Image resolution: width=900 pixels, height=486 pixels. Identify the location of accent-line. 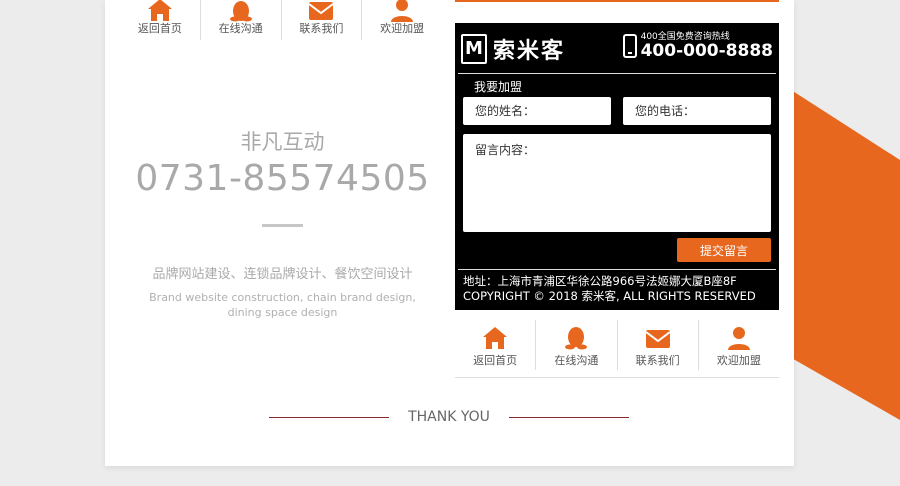
(617, 1).